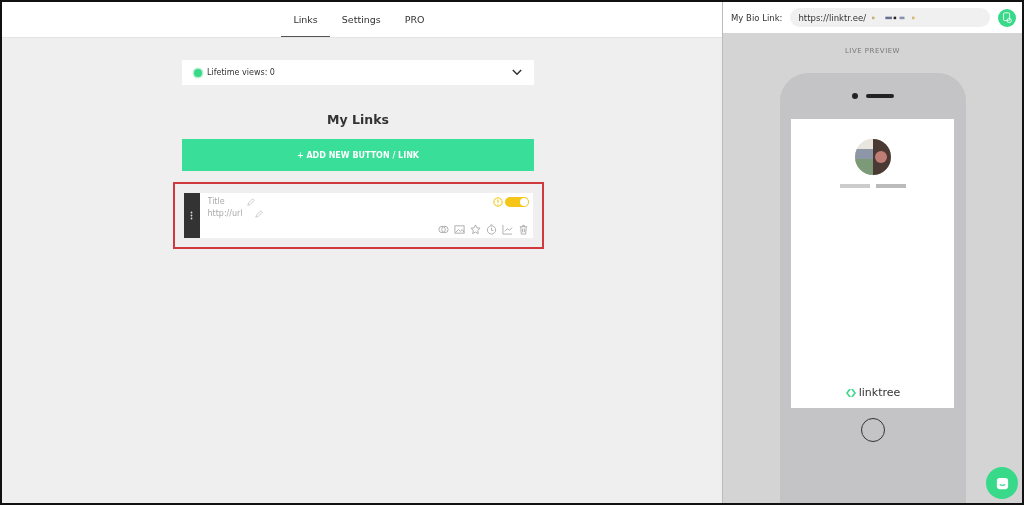 The height and width of the screenshot is (505, 1024). I want to click on views-panel: Lifetime views: 0, so click(358, 72).